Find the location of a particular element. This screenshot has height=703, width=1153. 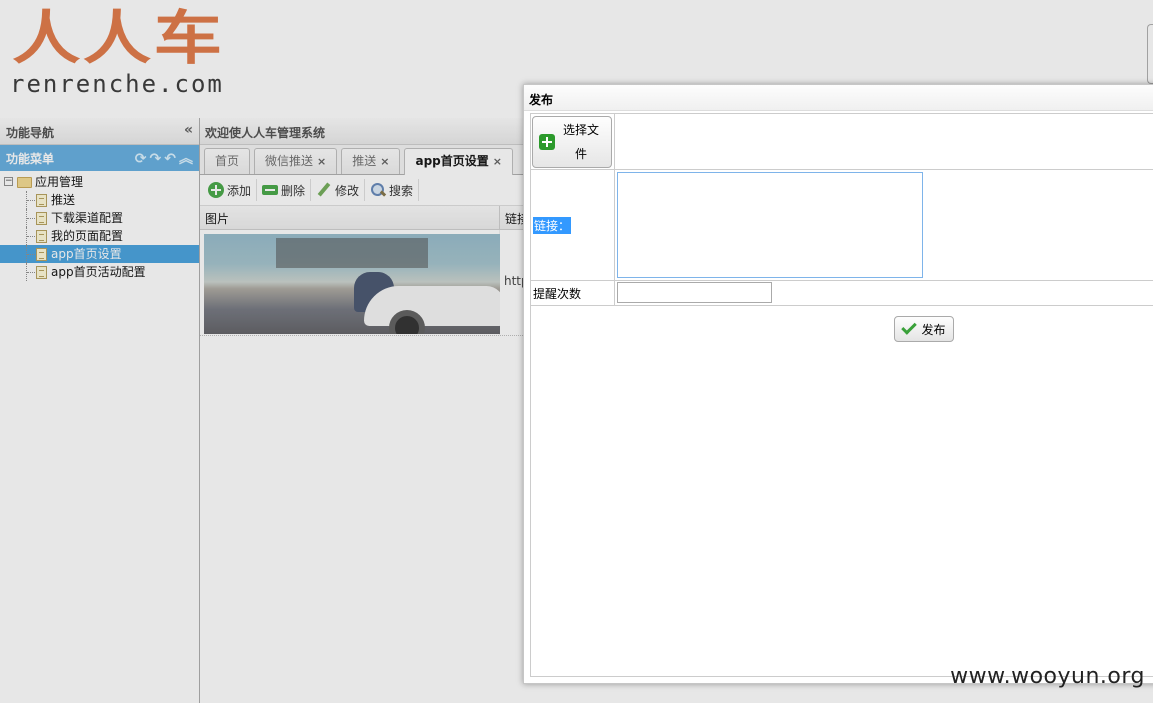

logo-text-en: renrenche.com is located at coordinates (117, 84).